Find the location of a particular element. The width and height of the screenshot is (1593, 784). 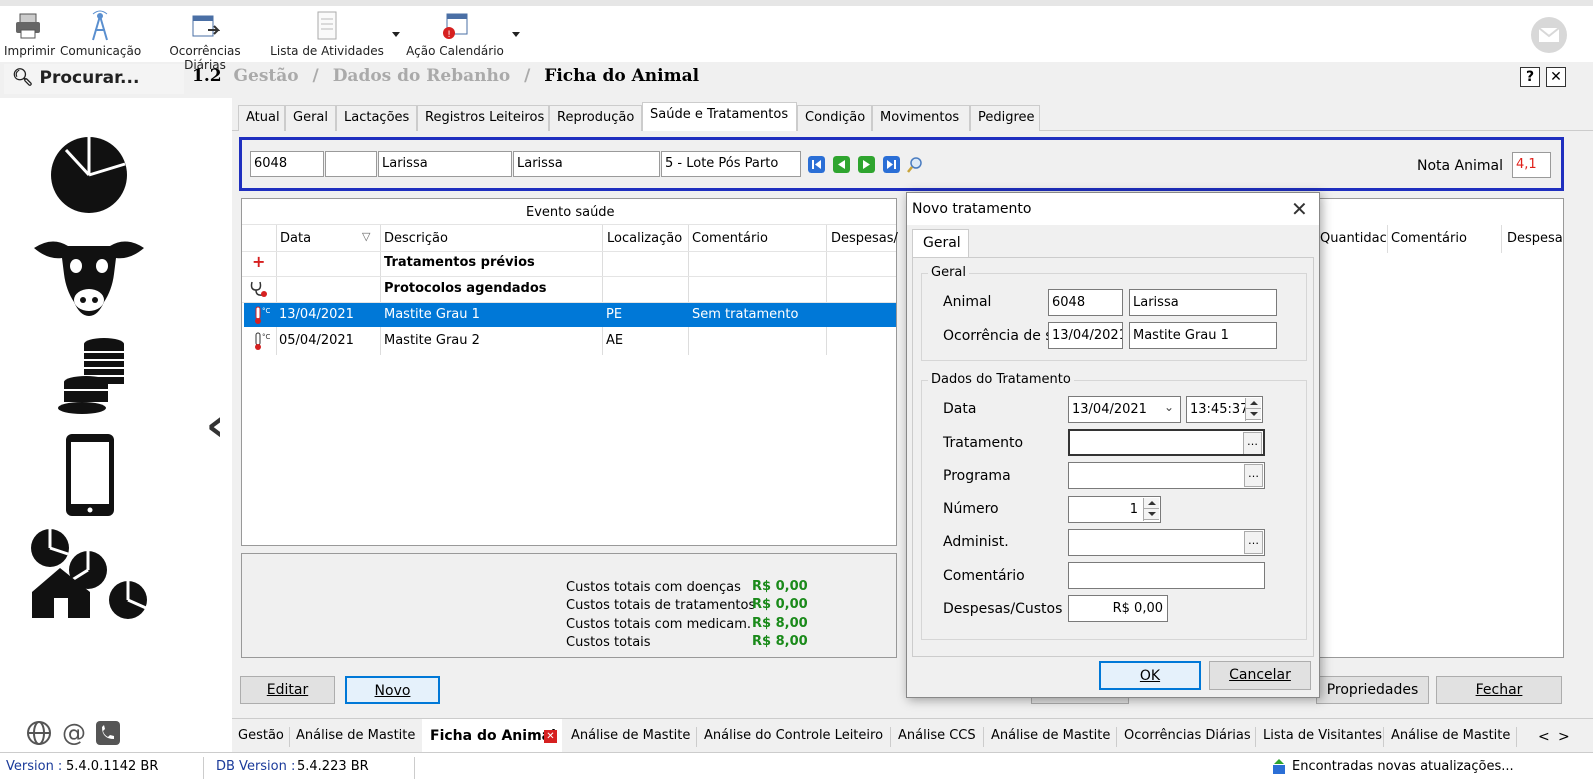

close-icon: ✕ is located at coordinates (1299, 209).